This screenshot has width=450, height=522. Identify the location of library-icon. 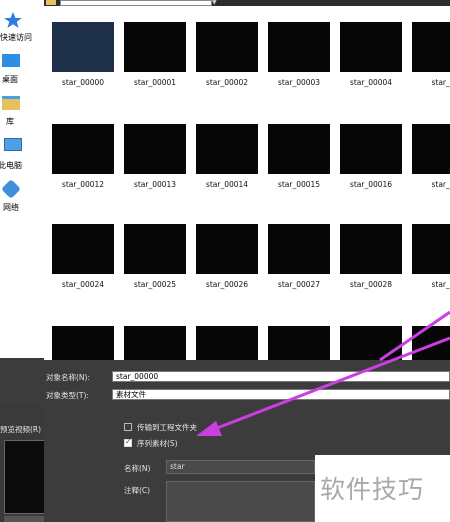
(11, 103).